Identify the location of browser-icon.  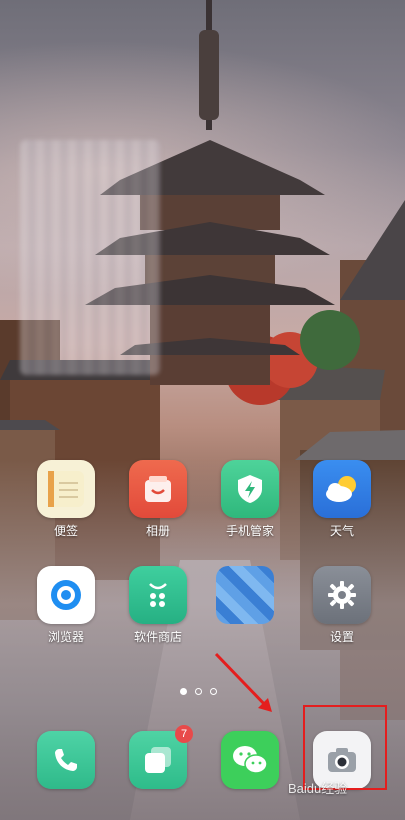
(66, 595).